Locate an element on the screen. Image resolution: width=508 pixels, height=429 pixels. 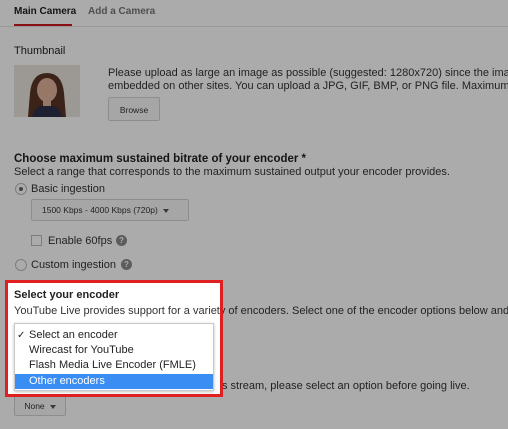
thumbnail-title: Thumbnail is located at coordinates (40, 51).